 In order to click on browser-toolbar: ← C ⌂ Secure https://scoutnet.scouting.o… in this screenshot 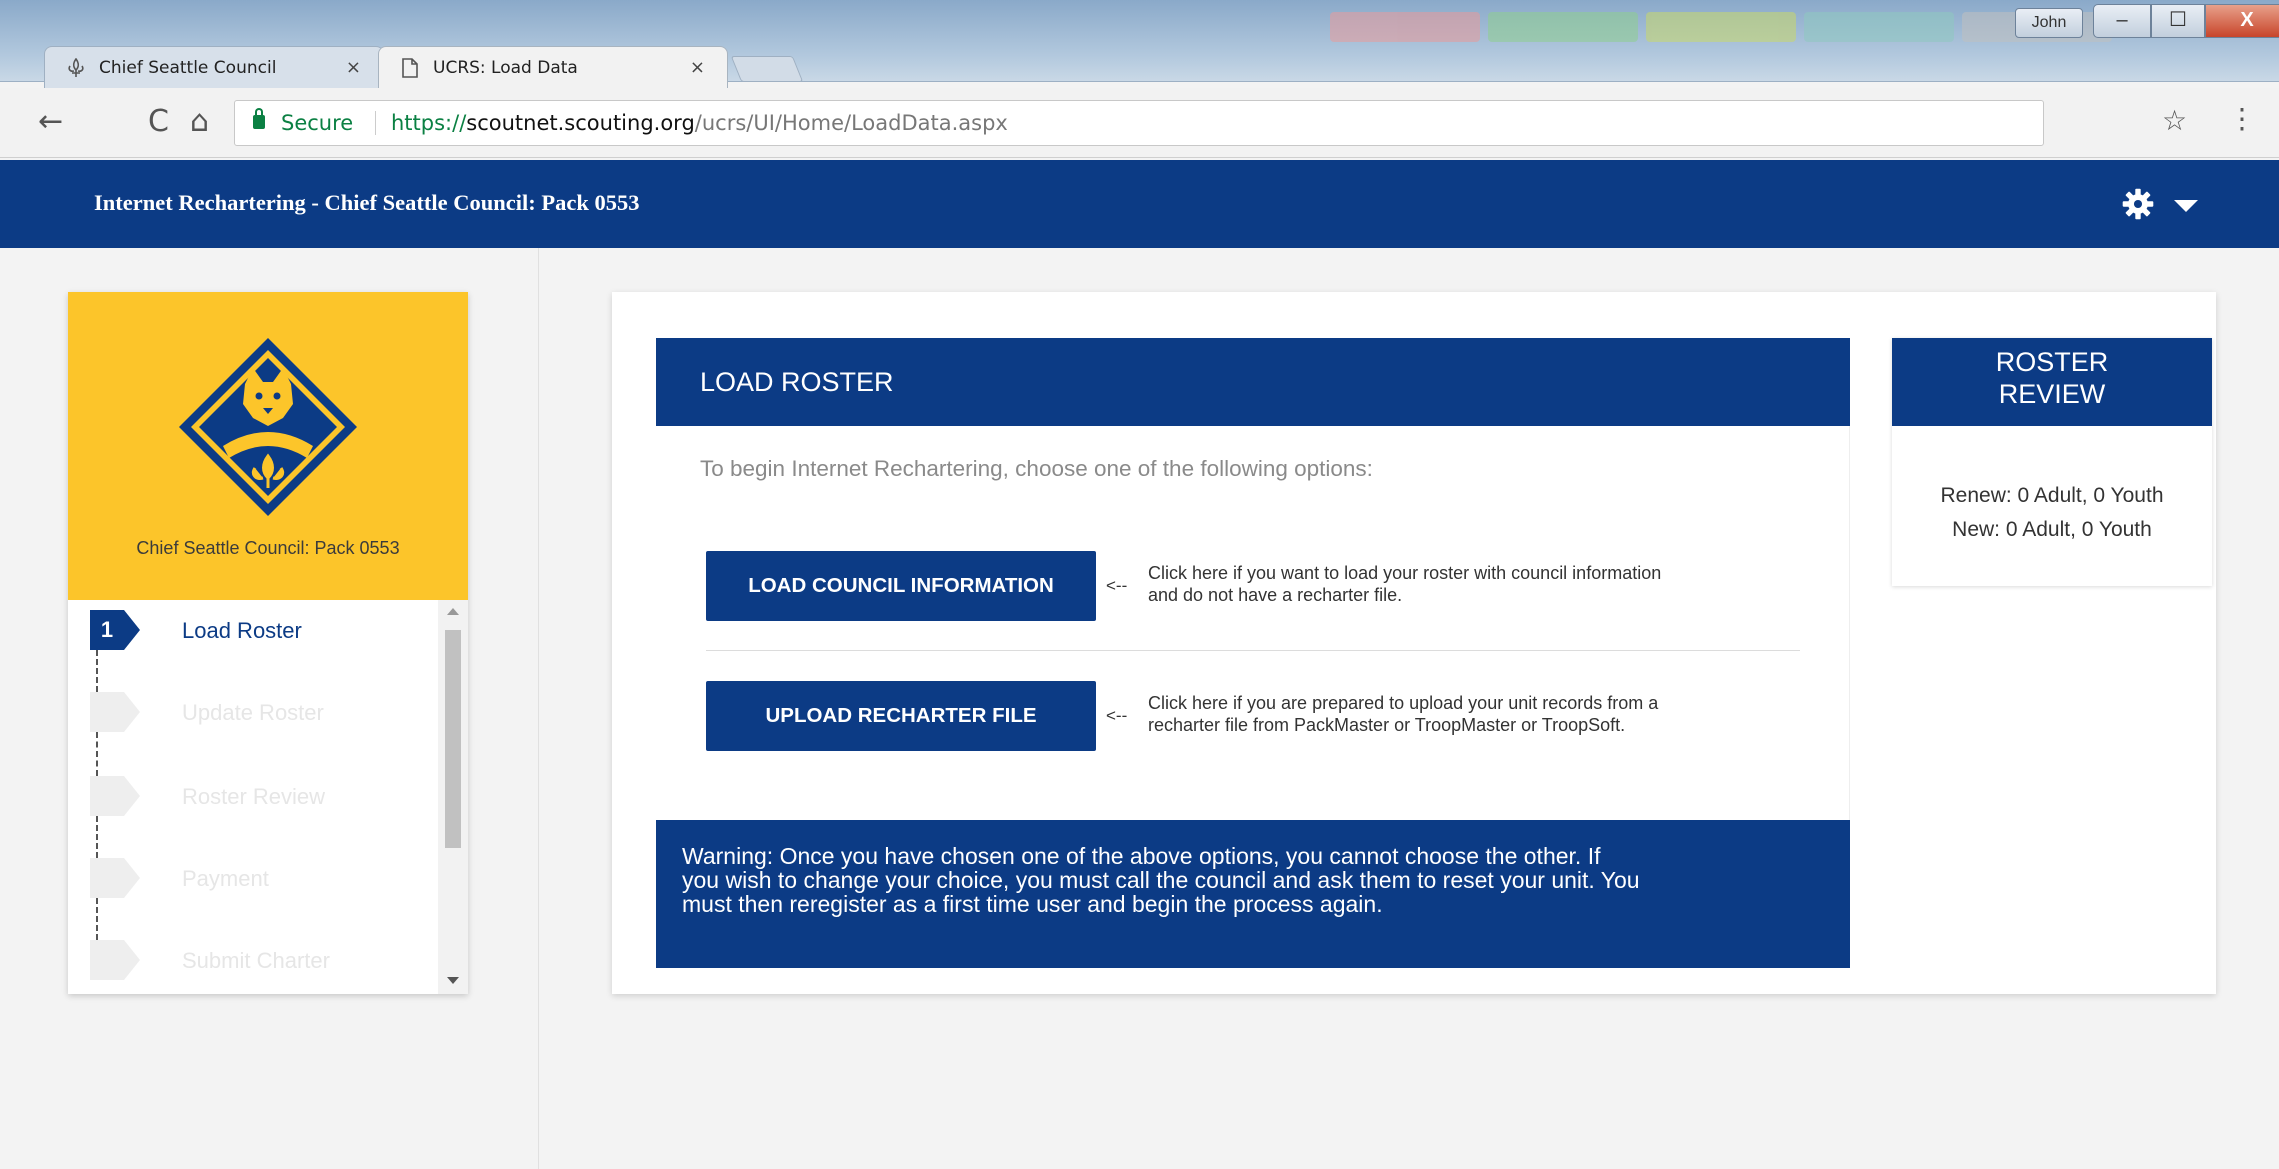, I will do `click(1139, 123)`.